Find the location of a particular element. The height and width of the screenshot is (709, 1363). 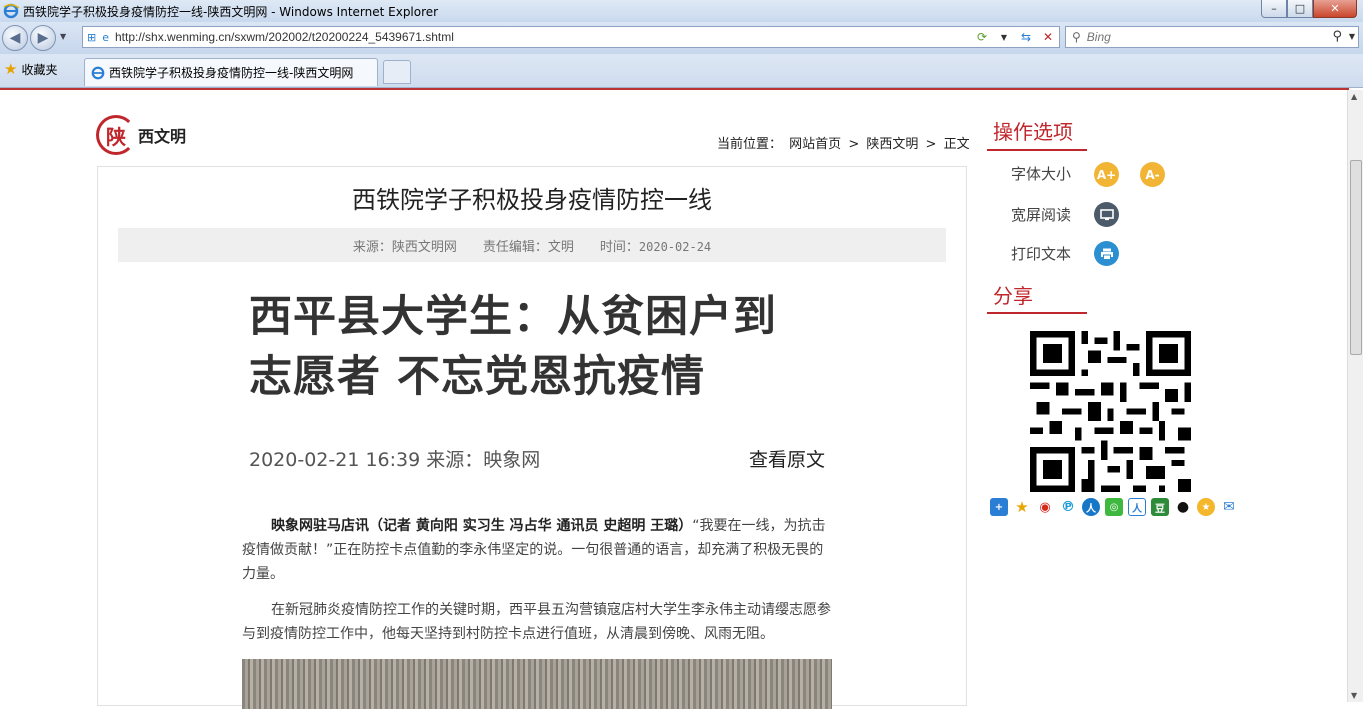

font-increase-button: A+ is located at coordinates (1106, 174).